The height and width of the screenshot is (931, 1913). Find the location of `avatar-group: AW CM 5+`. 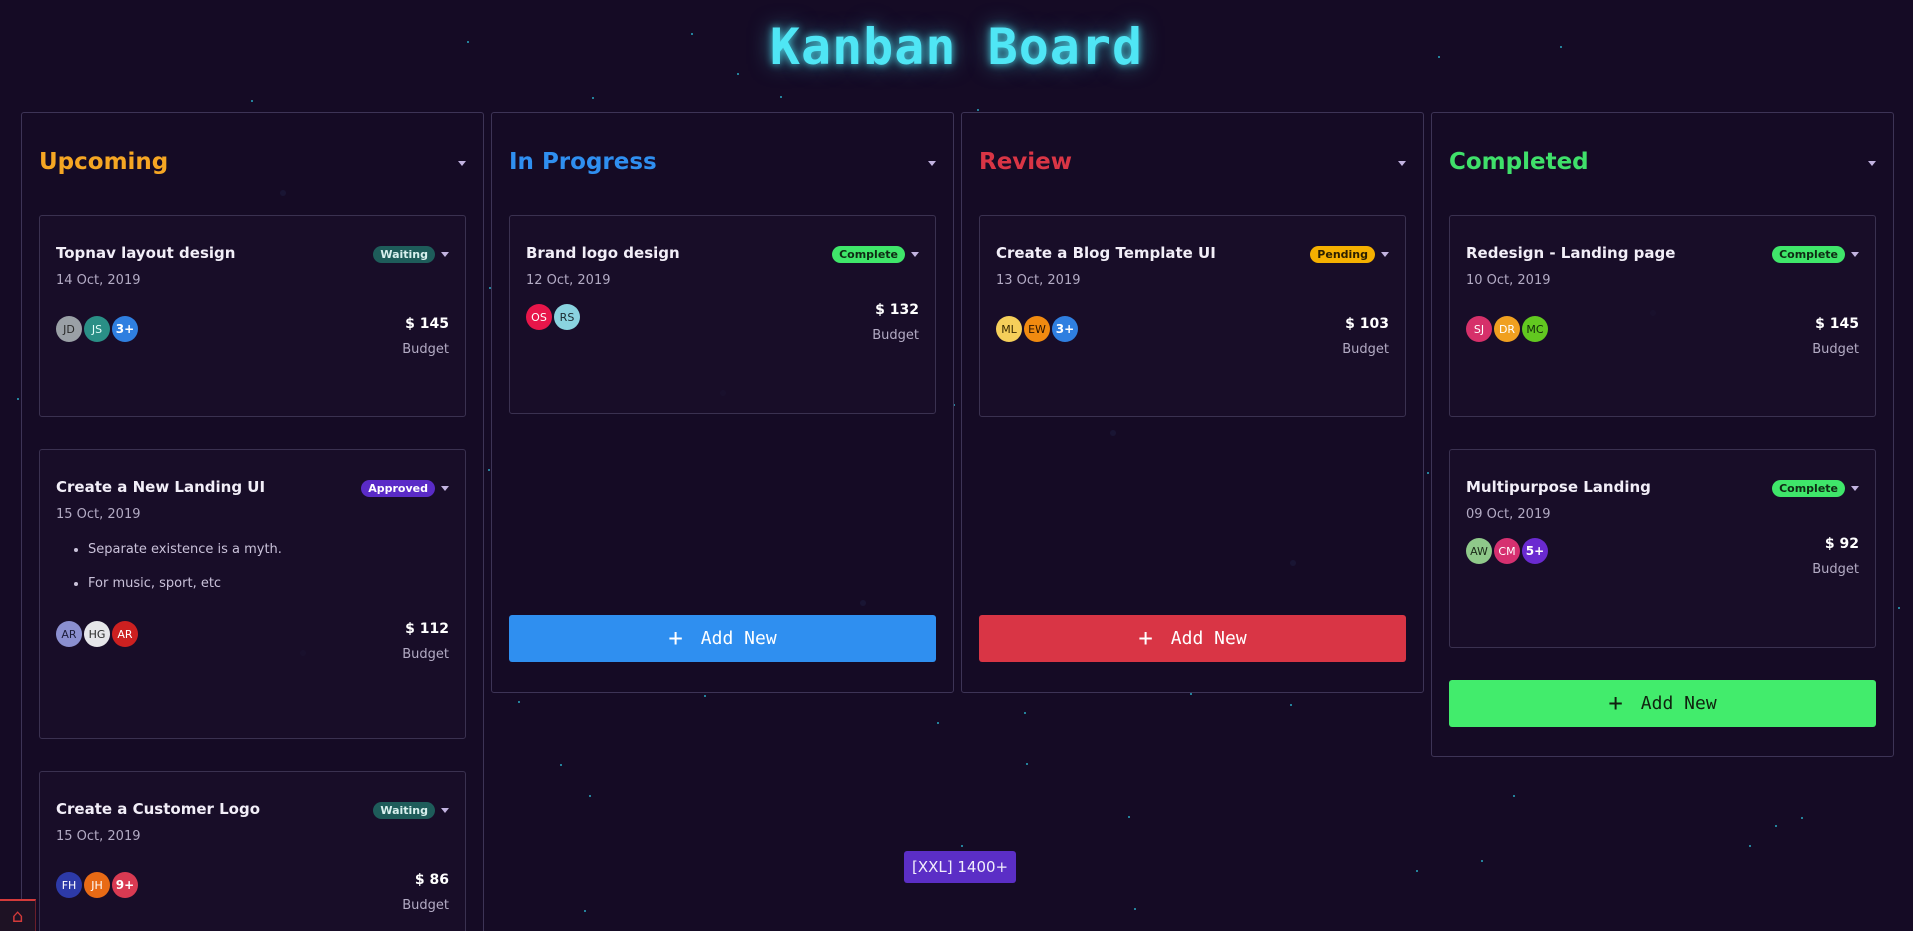

avatar-group: AW CM 5+ is located at coordinates (1507, 551).